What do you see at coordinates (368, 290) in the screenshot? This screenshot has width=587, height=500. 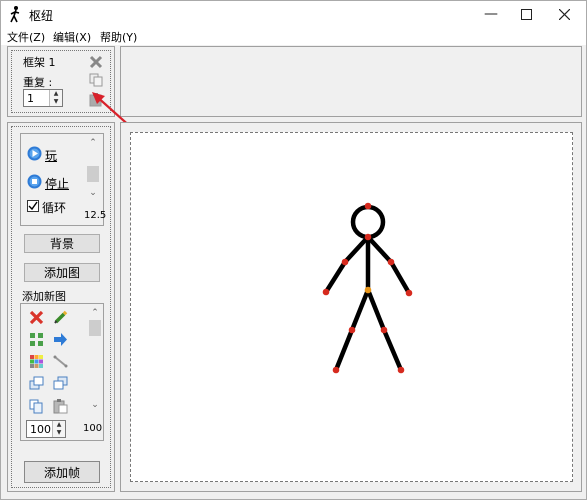 I see `root-joint-handle` at bounding box center [368, 290].